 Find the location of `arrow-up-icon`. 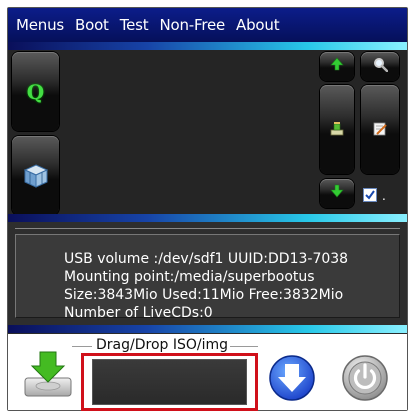

arrow-up-icon is located at coordinates (337, 64).